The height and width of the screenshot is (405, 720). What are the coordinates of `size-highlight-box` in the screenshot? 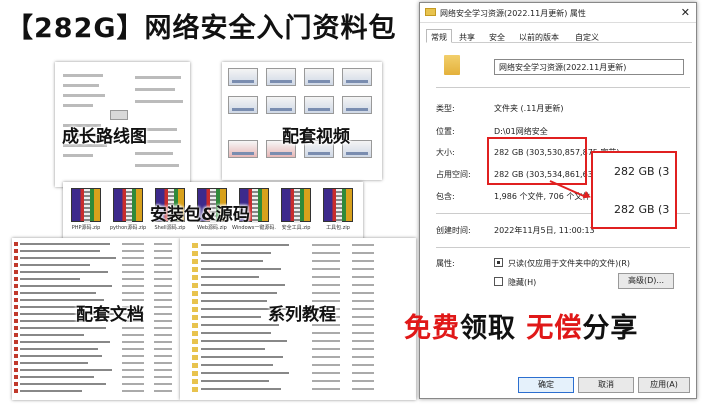 It's located at (537, 161).